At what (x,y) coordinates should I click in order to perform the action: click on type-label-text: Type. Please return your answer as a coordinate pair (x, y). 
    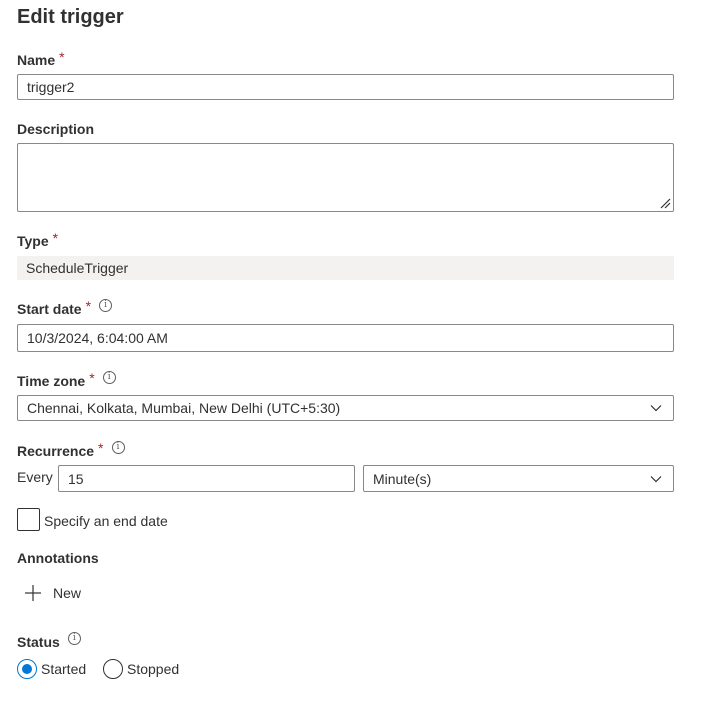
    Looking at the image, I should click on (33, 241).